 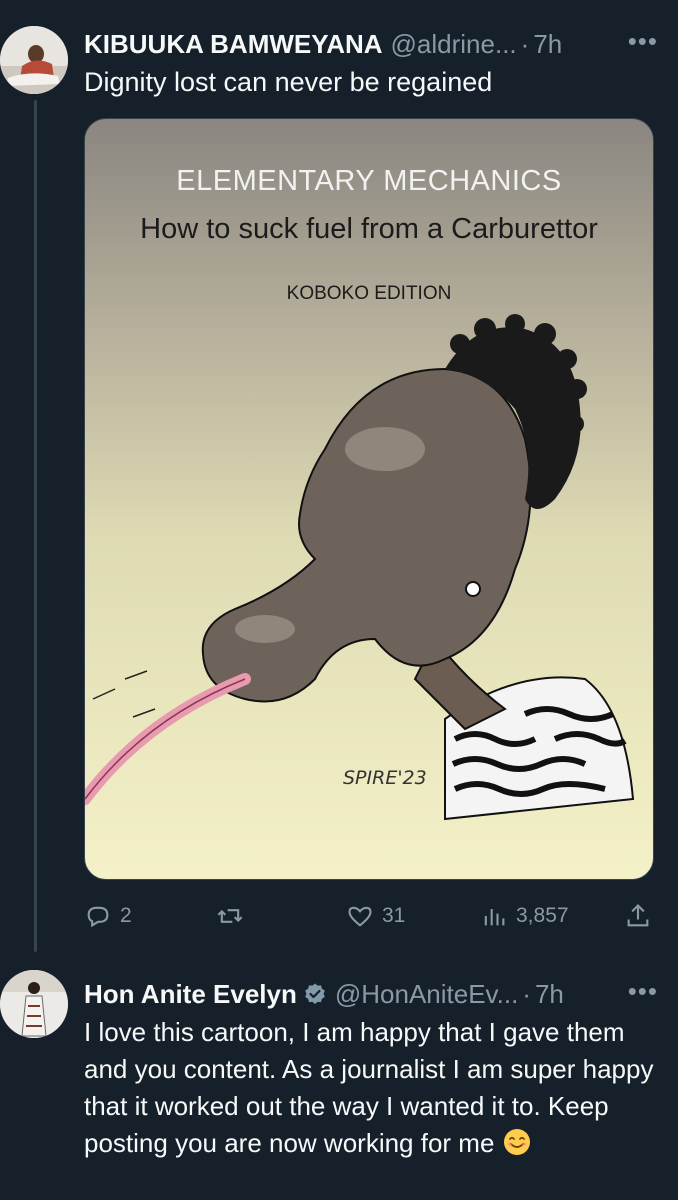 I want to click on share-icon, so click(x=638, y=915).